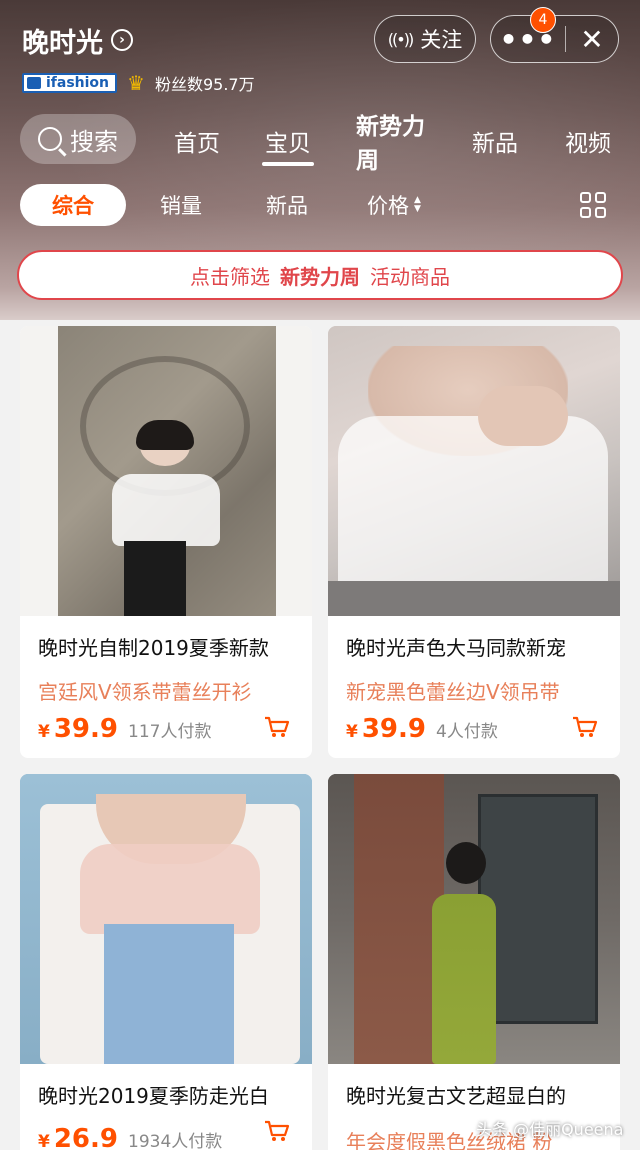 This screenshot has height=1150, width=640. I want to click on watermark: 头条 @佳丽Queena, so click(550, 1129).